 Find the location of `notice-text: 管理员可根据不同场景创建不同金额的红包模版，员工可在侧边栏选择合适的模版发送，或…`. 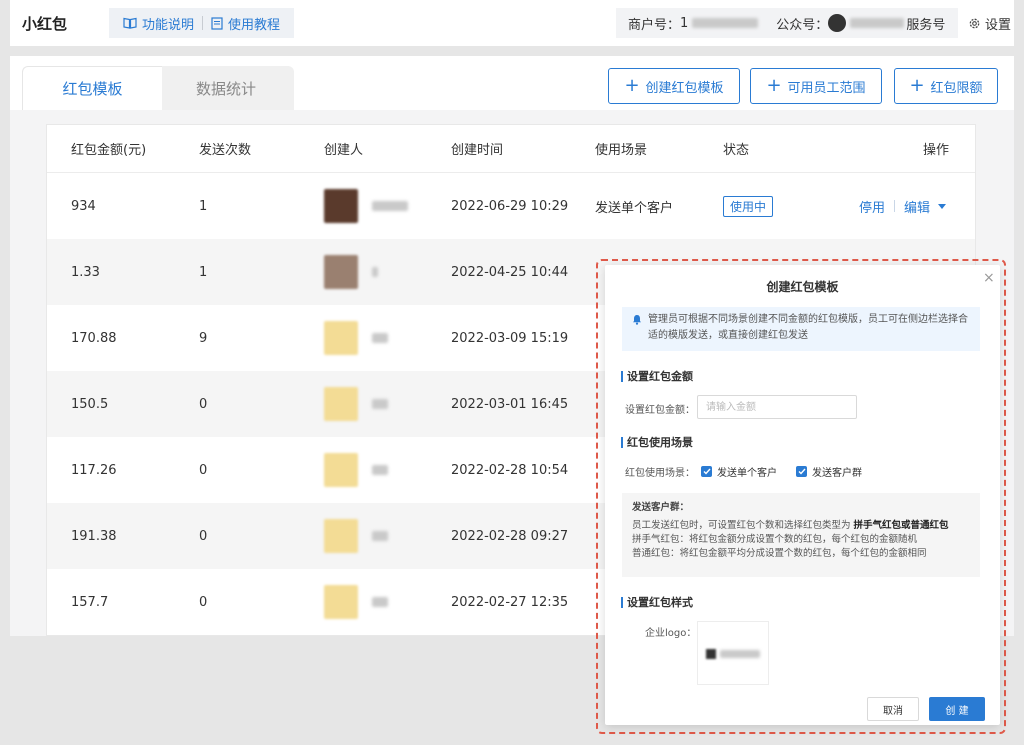

notice-text: 管理员可根据不同场景创建不同金额的红包模版，员工可在侧边栏选择合适的模版发送，或… is located at coordinates (808, 327).